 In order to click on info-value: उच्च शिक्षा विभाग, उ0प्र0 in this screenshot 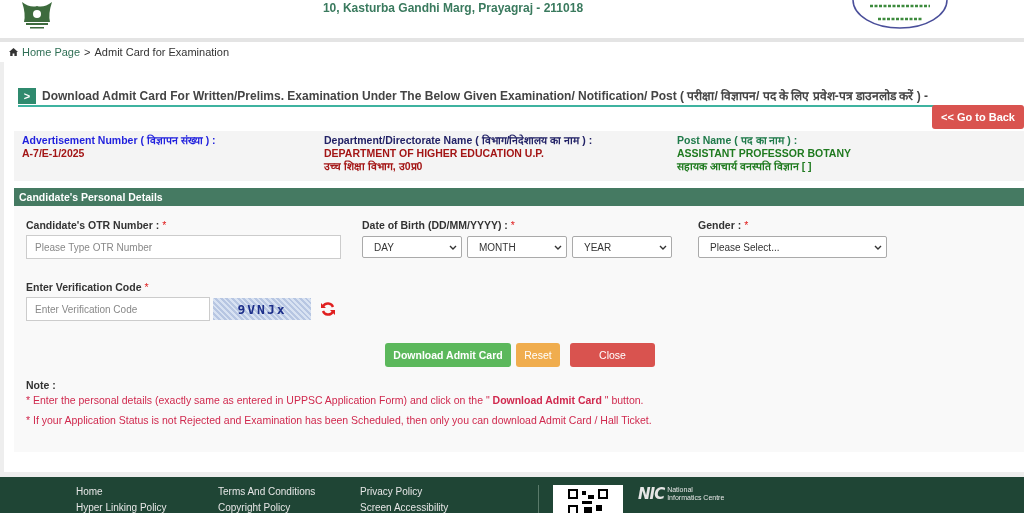, I will do `click(374, 166)`.